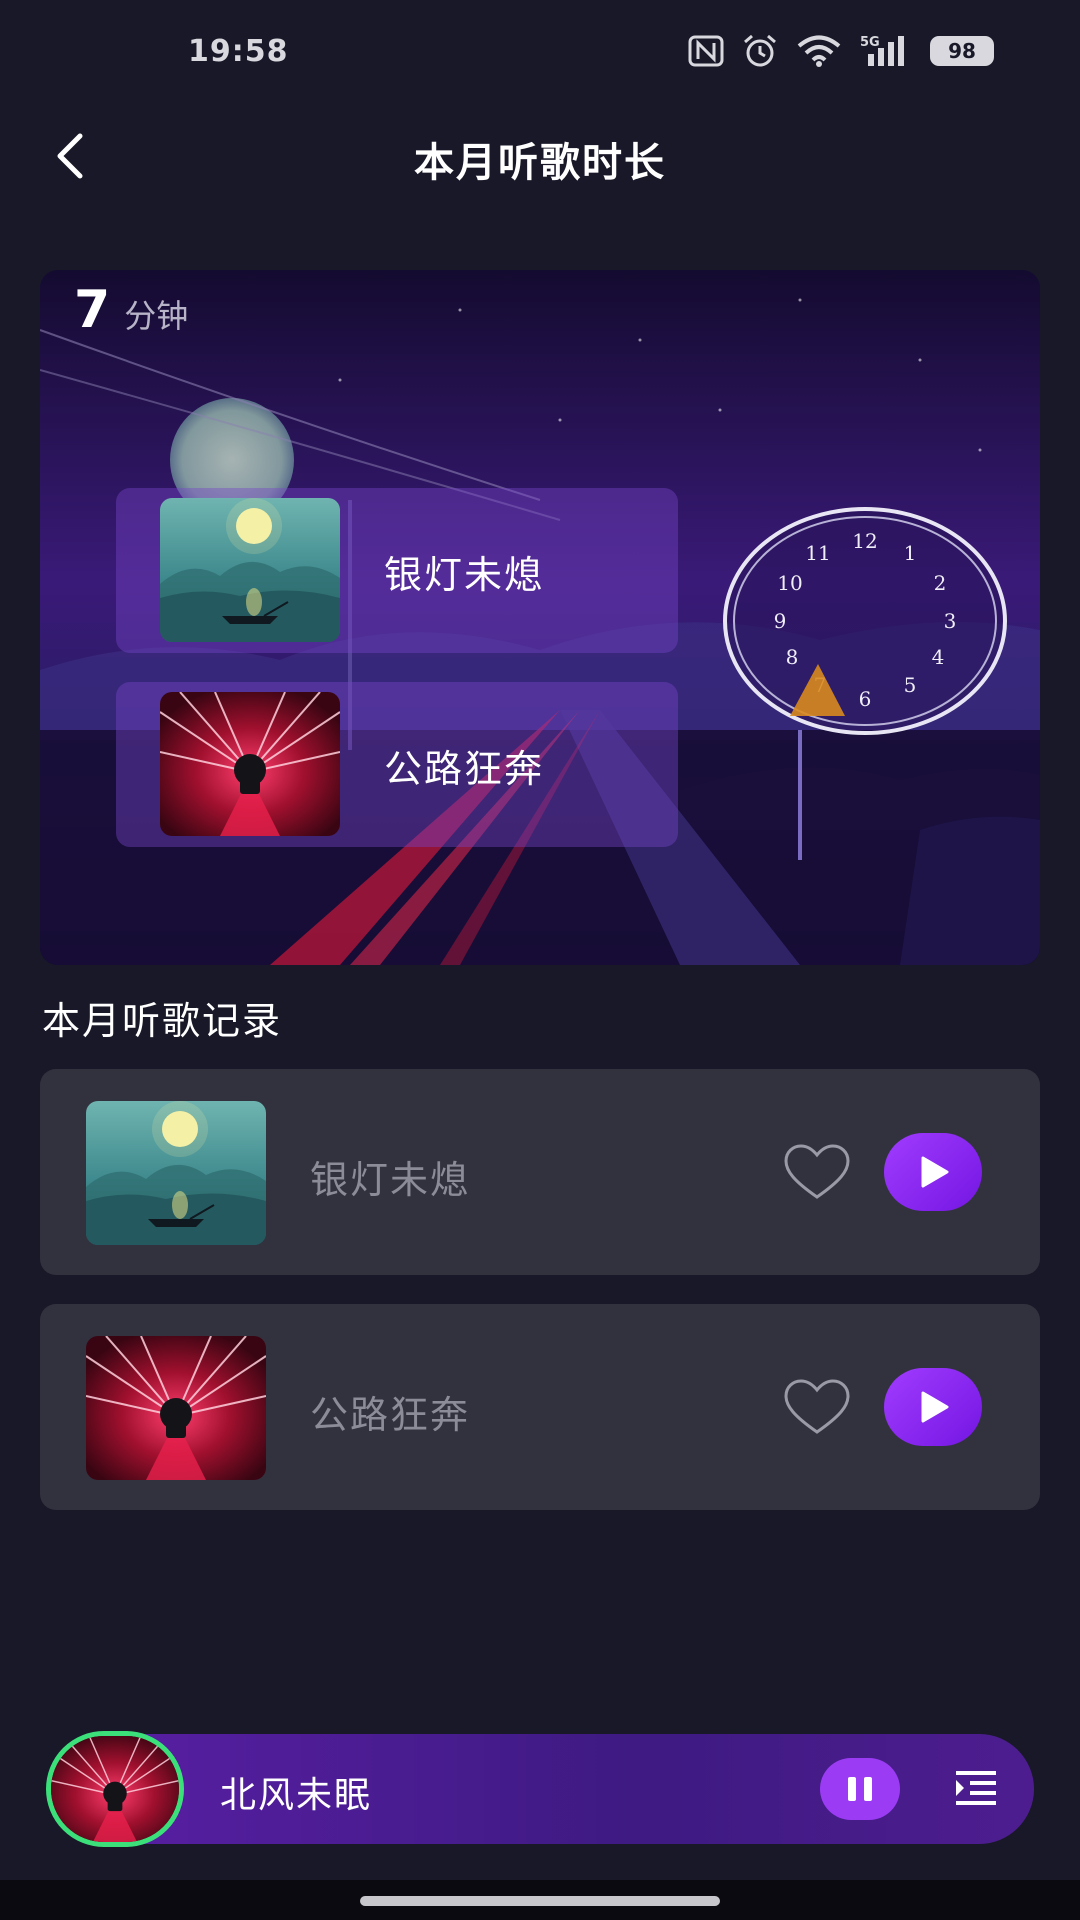 Image resolution: width=1080 pixels, height=1920 pixels. I want to click on pause-icon, so click(852, 1789).